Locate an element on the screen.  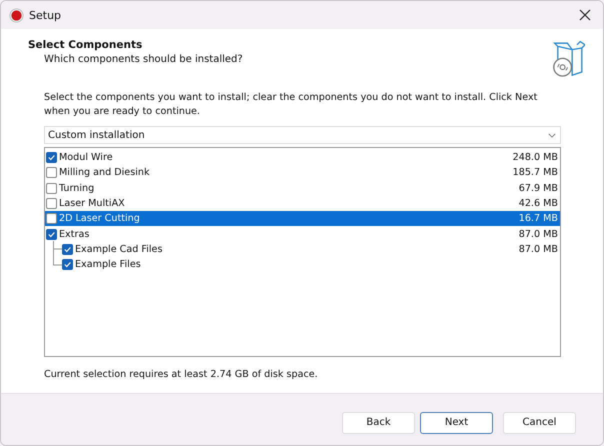
component-row: Modul Wire 248.0 MB is located at coordinates (302, 158).